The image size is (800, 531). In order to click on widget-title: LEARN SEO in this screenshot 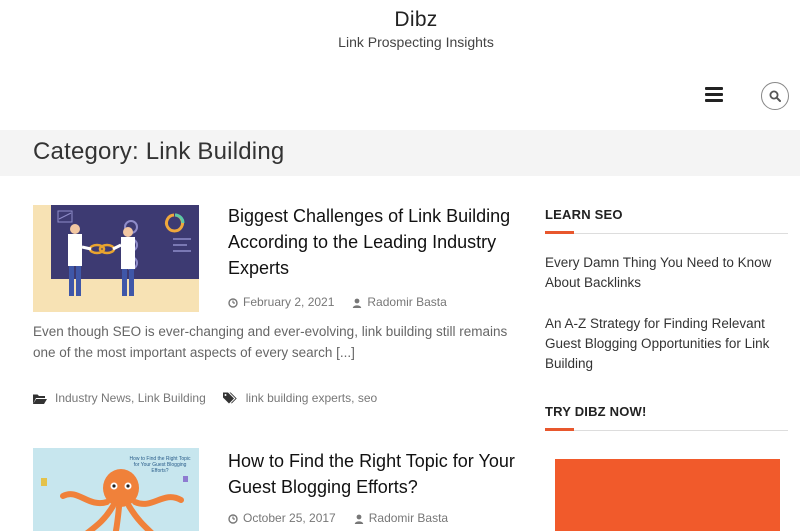, I will do `click(666, 220)`.